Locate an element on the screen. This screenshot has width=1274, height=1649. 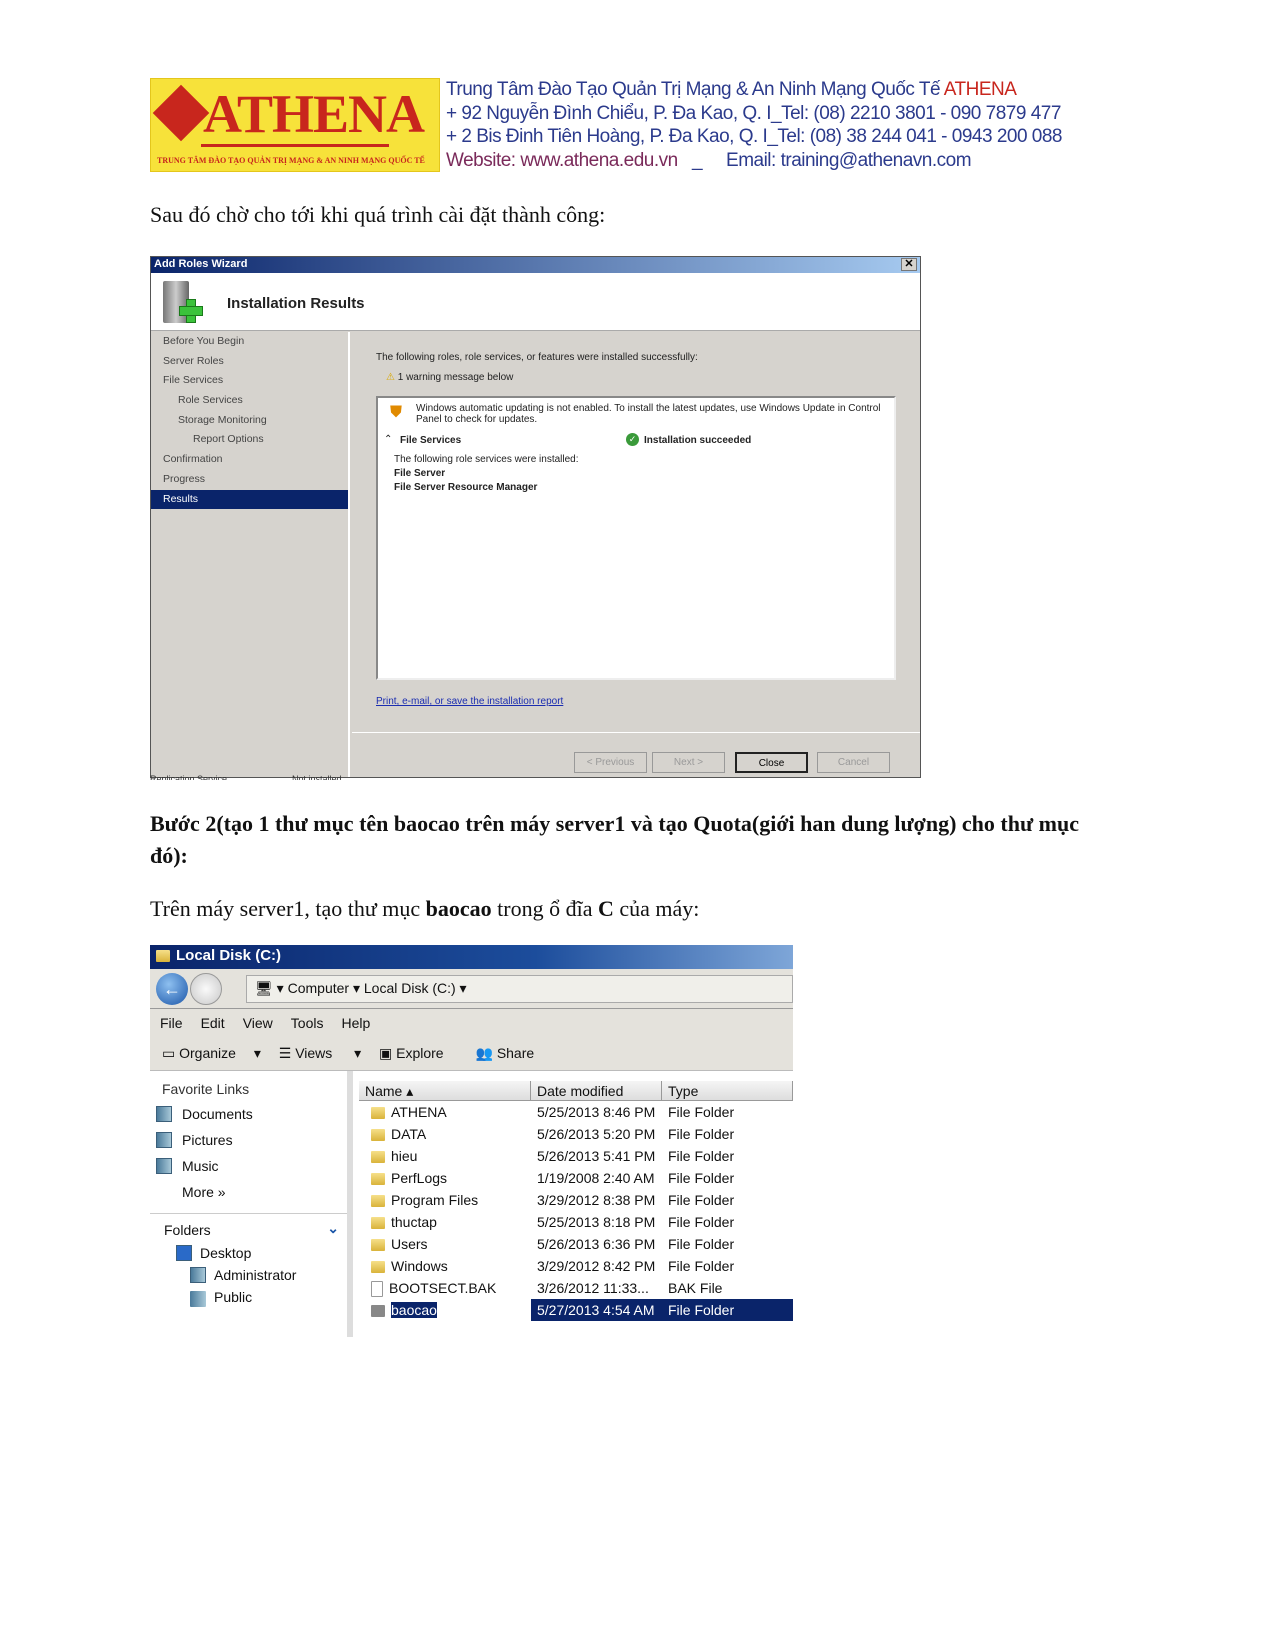
folders-header: Folders ⌄ is located at coordinates (248, 1227).